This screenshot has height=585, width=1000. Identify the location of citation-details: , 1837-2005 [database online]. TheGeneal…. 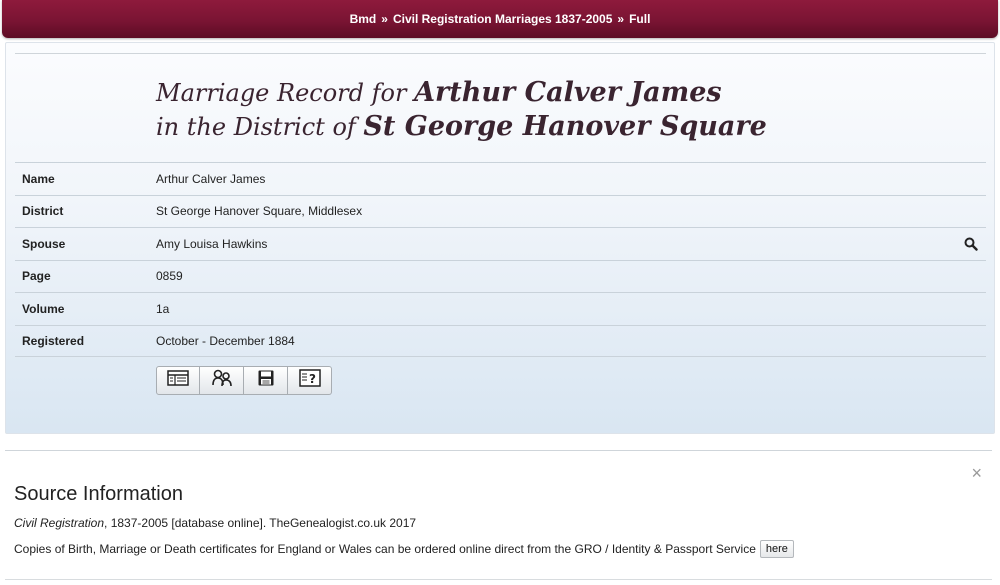
(260, 523).